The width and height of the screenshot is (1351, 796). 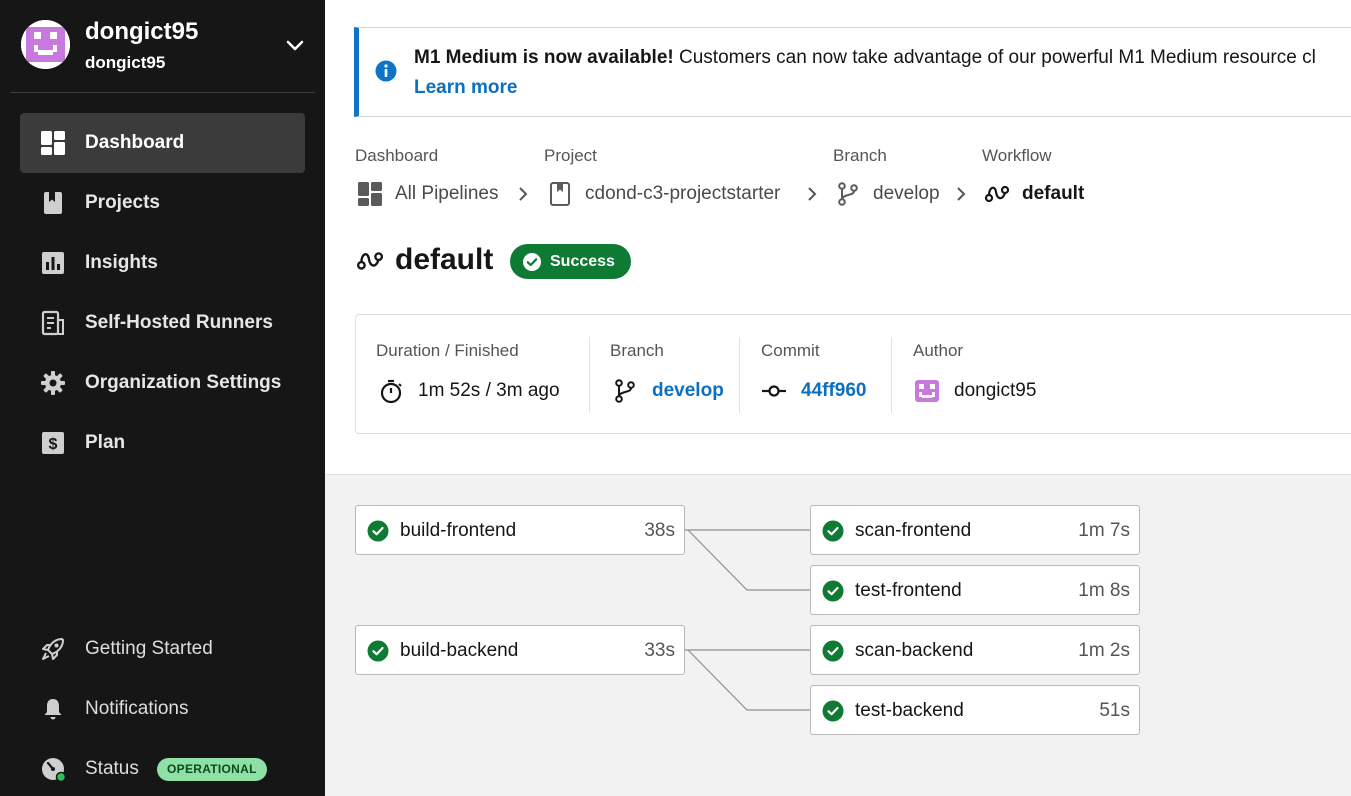 I want to click on learn-more-link: Learn more, so click(x=465, y=88).